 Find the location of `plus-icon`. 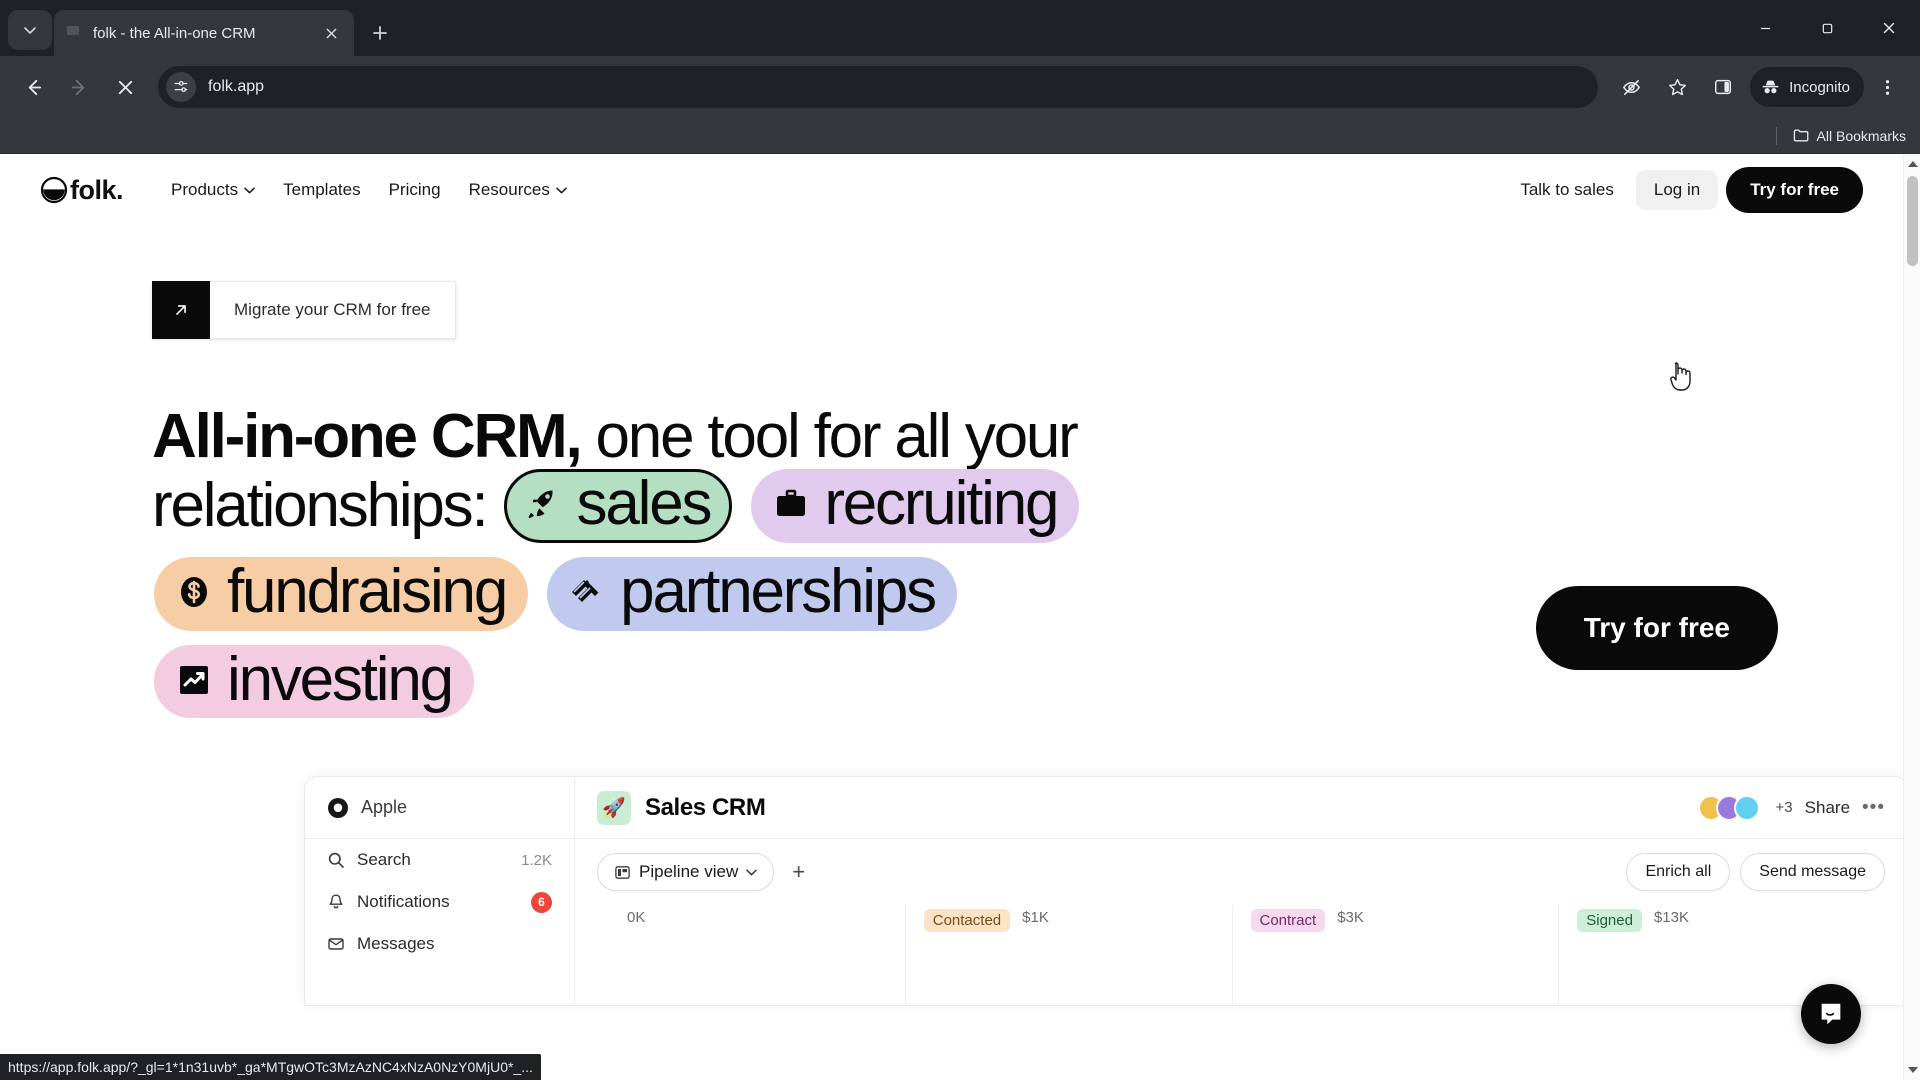

plus-icon is located at coordinates (380, 33).